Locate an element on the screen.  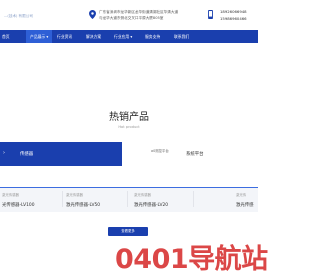
nav-item-contact: 联系我们 is located at coordinates (181, 36).